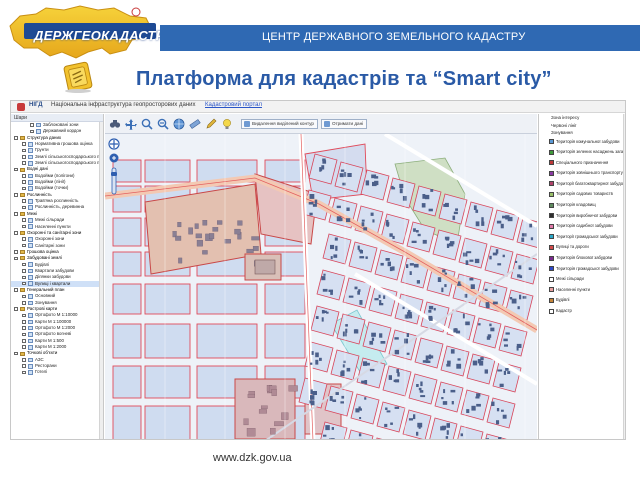 The image size is (640, 480). What do you see at coordinates (624, 276) in the screenshot?
I see `legend-scrollbar` at bounding box center [624, 276].